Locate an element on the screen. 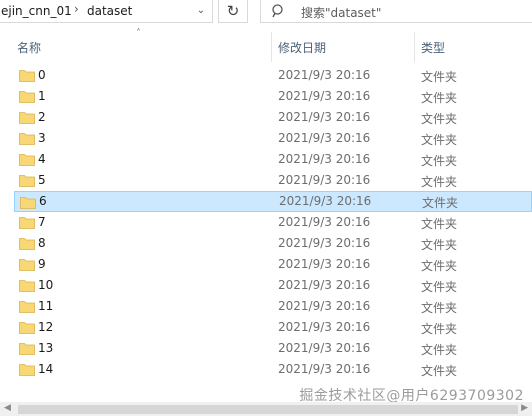 The width and height of the screenshot is (532, 416). file-row: 12 2021/9/3 20:16 文件夹 is located at coordinates (273, 327).